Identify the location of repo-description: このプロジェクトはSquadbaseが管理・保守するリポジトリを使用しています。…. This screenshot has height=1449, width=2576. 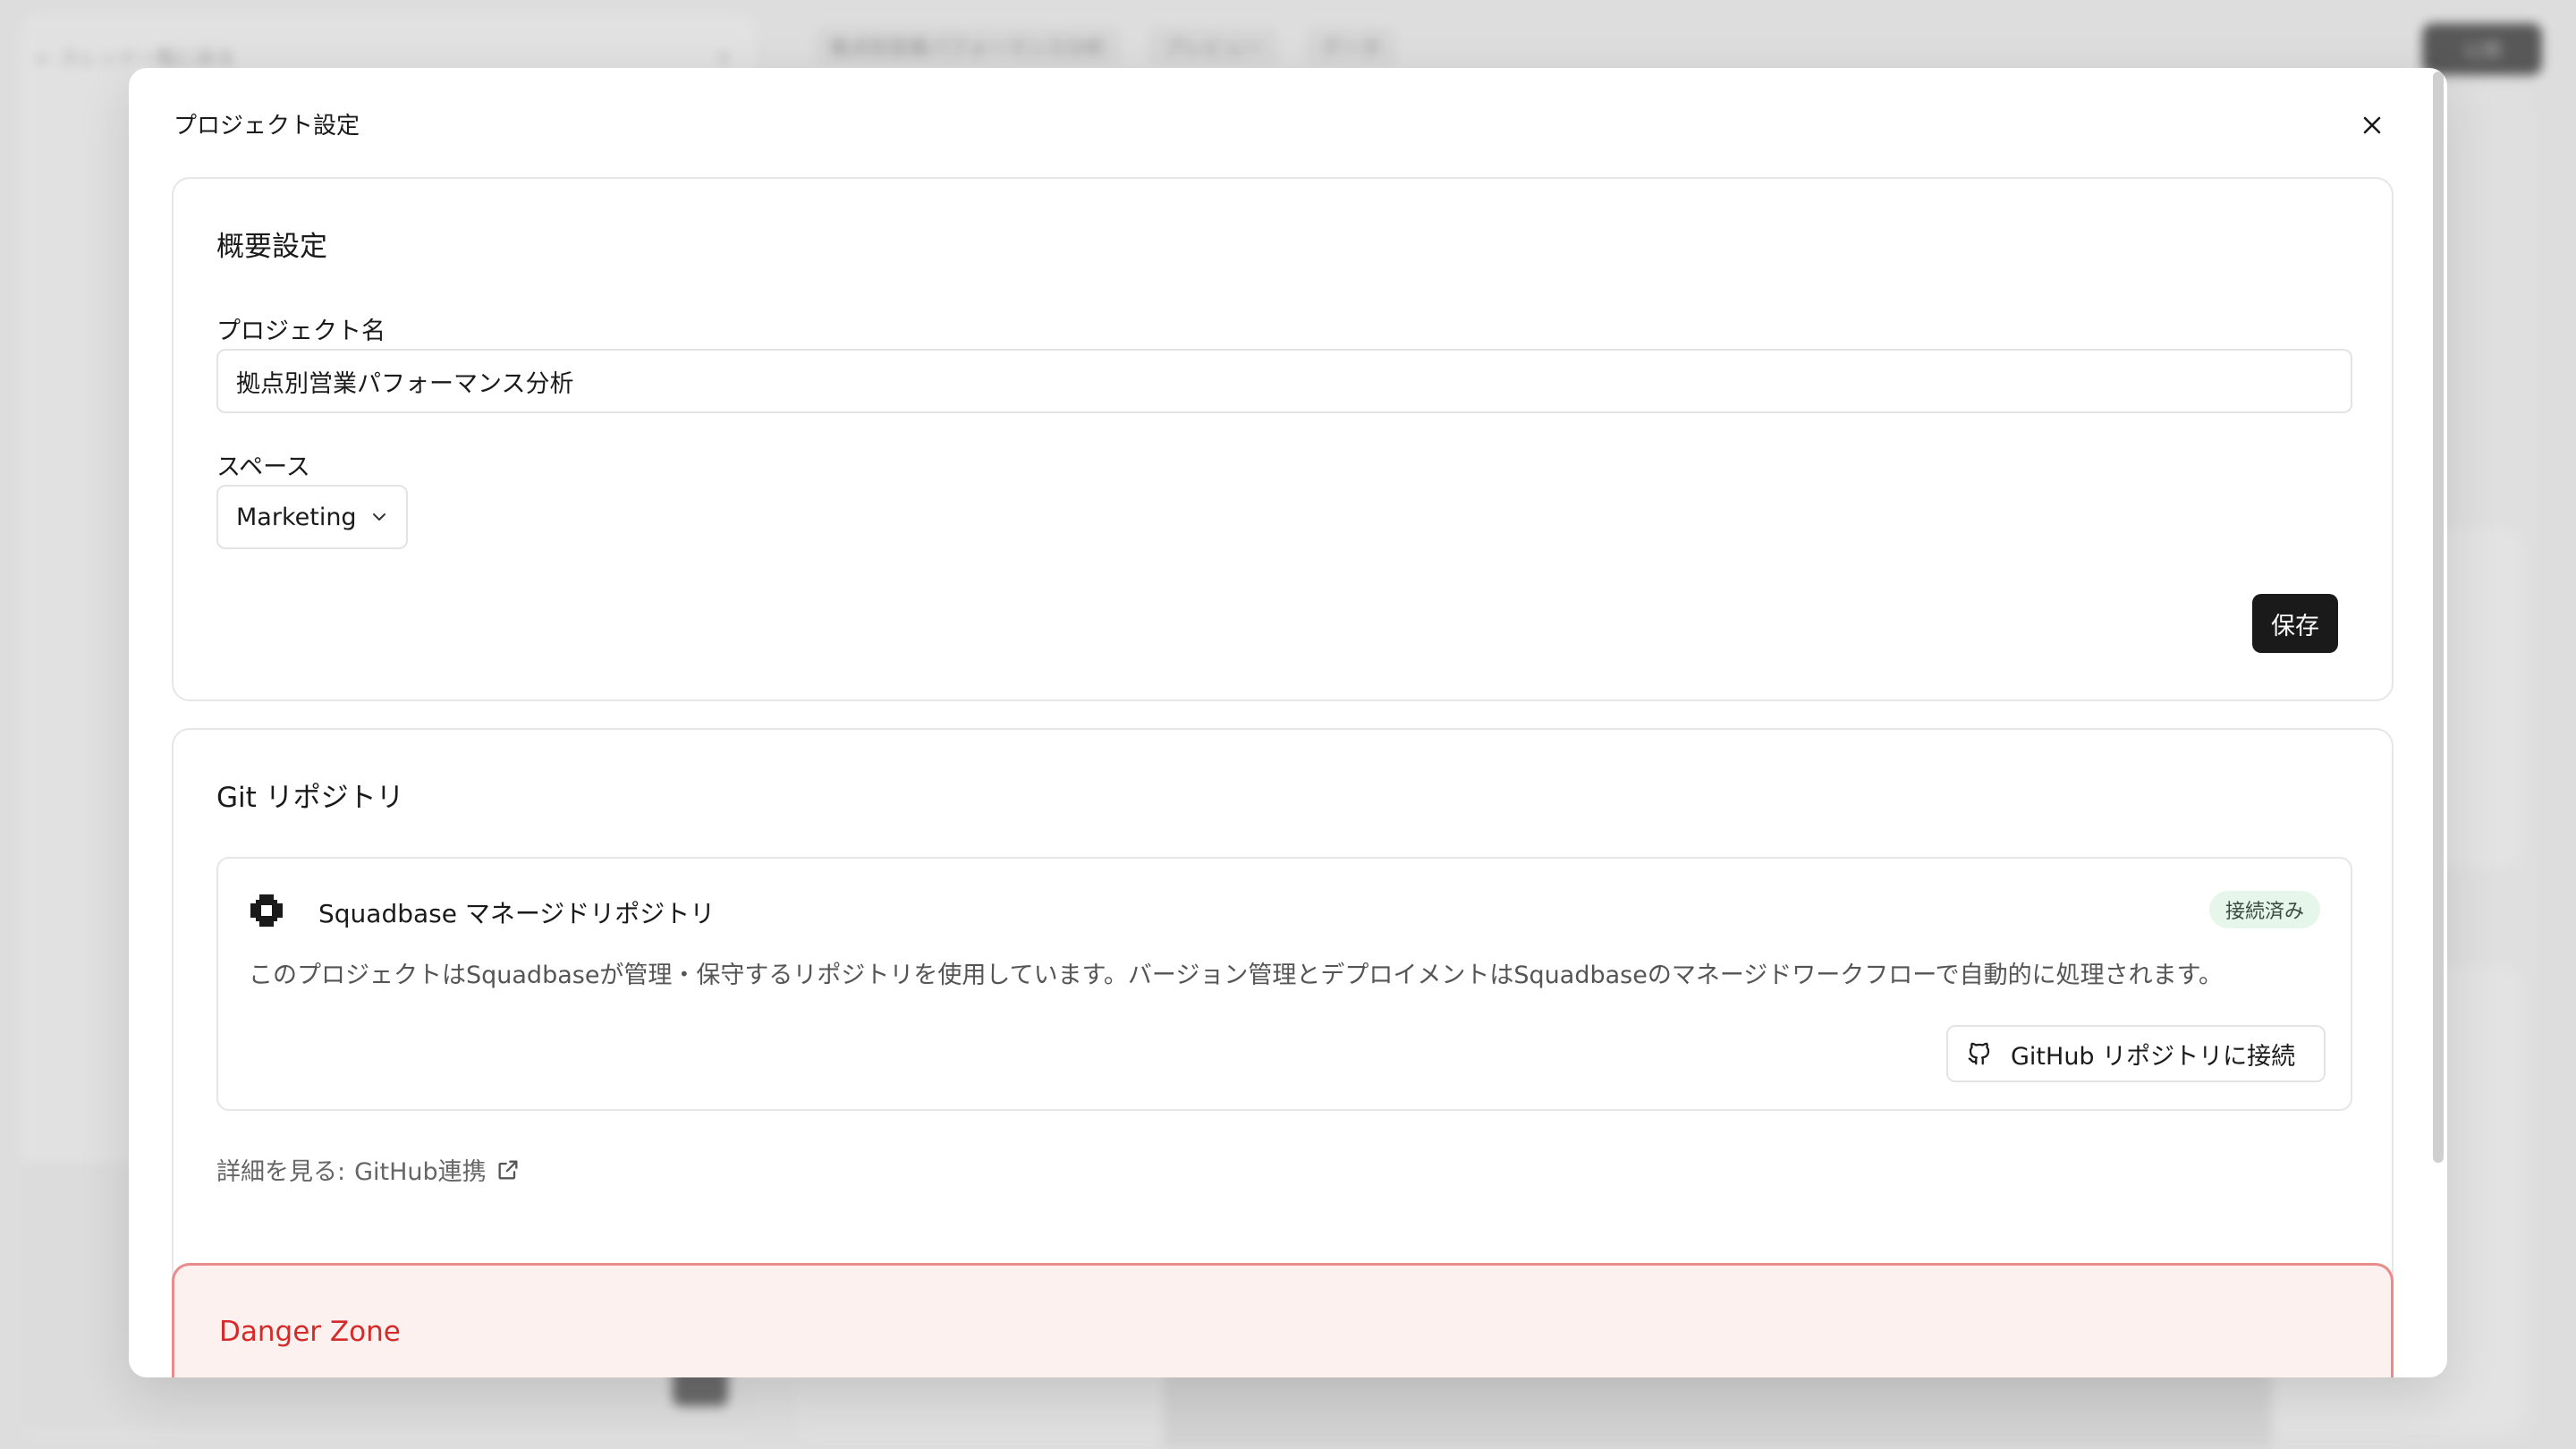
(1236, 975).